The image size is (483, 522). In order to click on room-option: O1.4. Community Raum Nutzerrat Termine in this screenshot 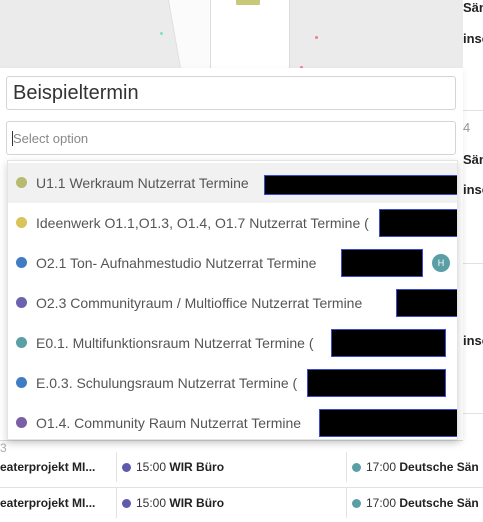, I will do `click(232, 421)`.